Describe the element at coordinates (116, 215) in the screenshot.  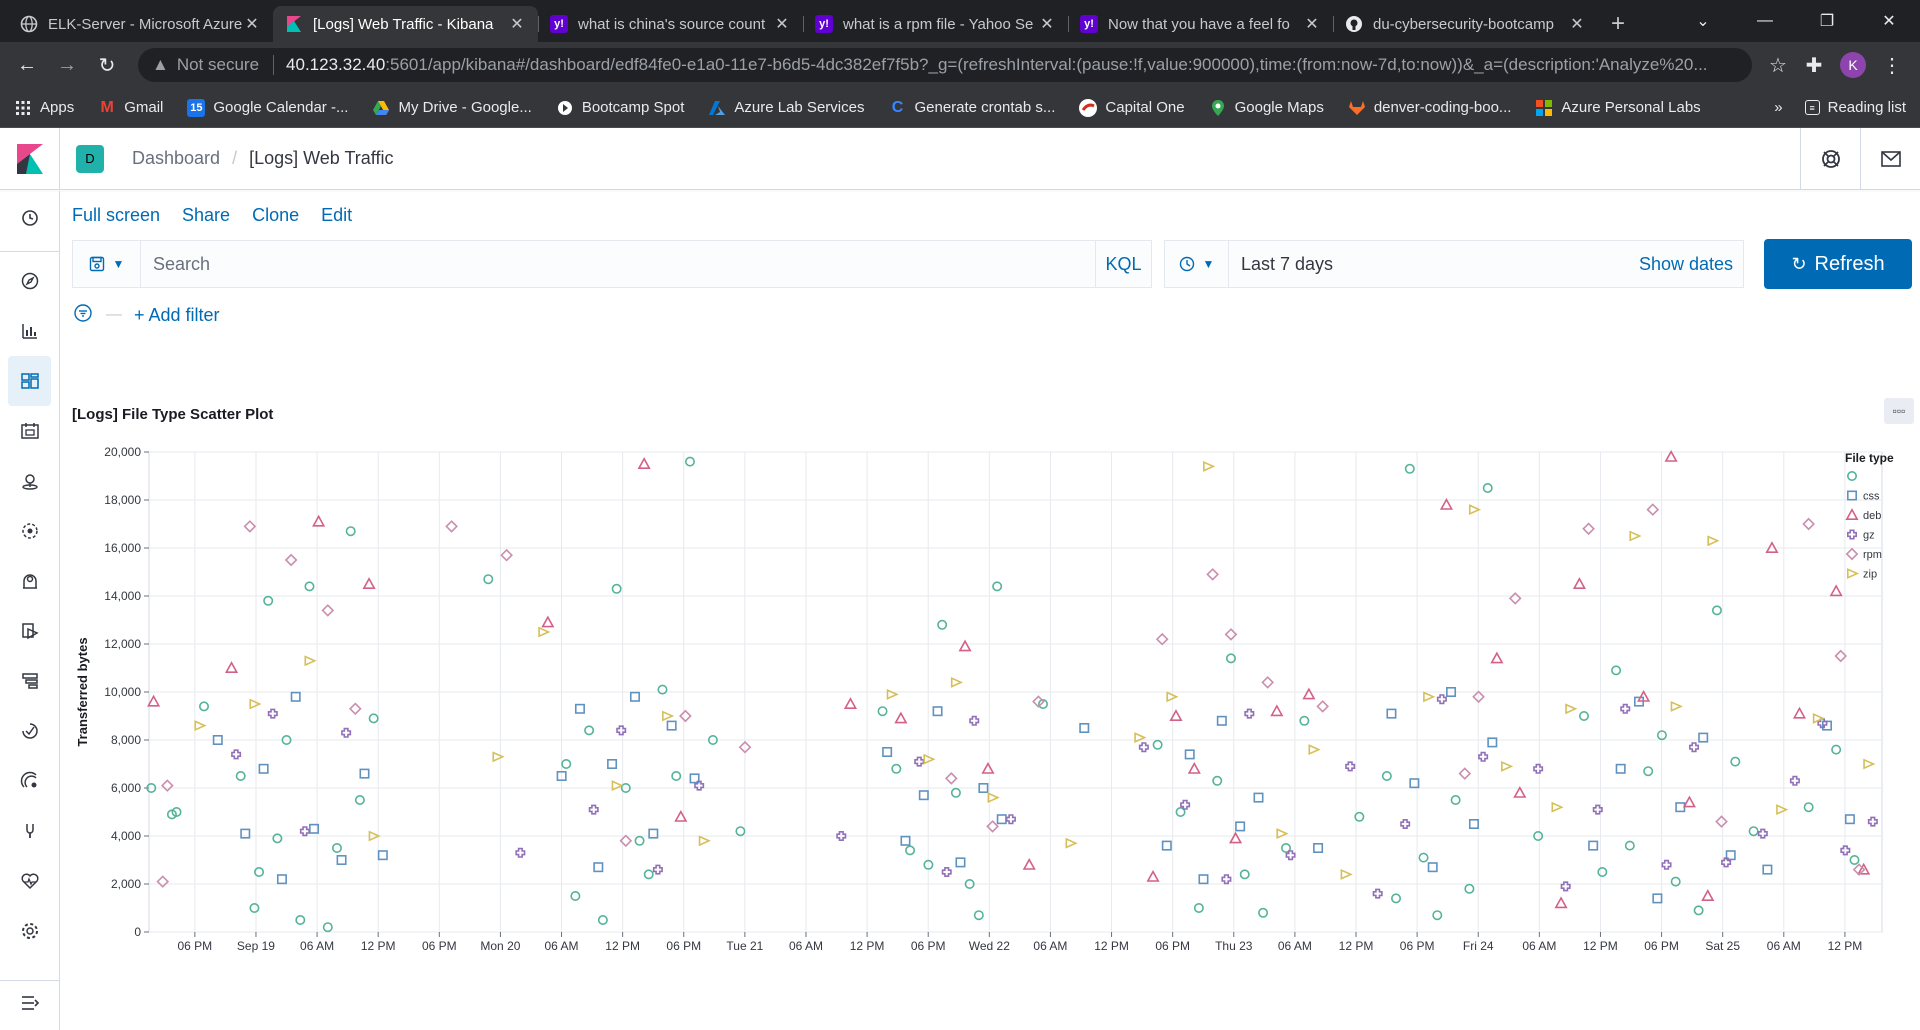
I see `full-screen-link: Full screen` at that location.